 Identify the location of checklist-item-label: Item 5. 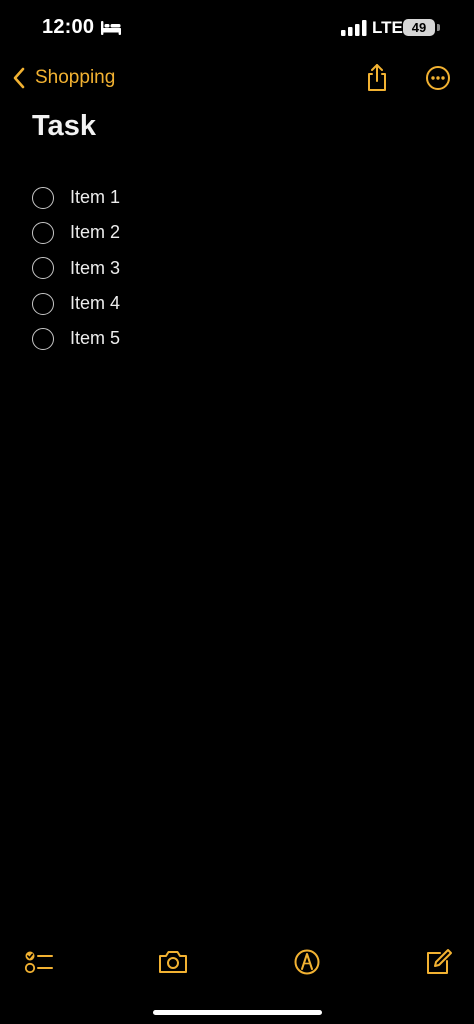
(95, 338).